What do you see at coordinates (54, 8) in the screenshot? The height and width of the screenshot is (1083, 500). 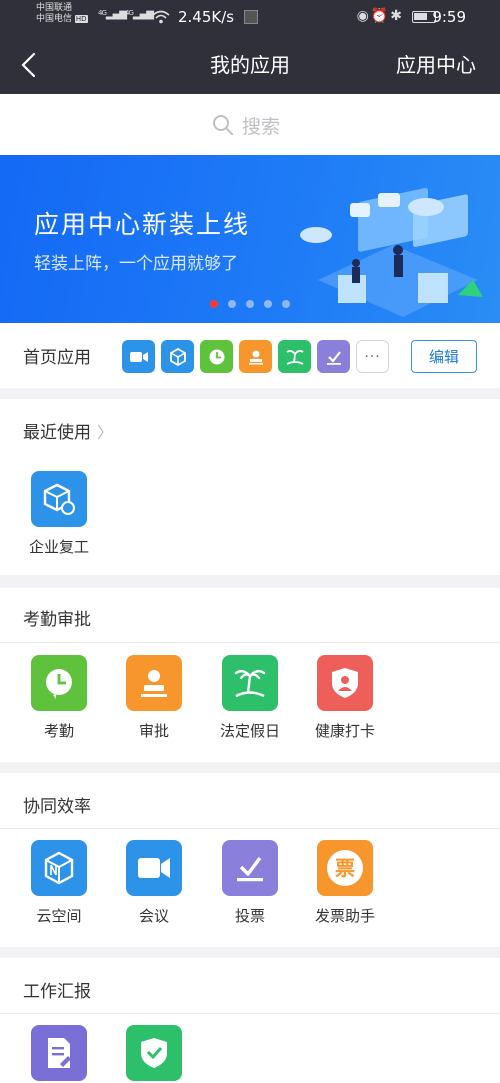 I see `carrier-1: 中国联通` at bounding box center [54, 8].